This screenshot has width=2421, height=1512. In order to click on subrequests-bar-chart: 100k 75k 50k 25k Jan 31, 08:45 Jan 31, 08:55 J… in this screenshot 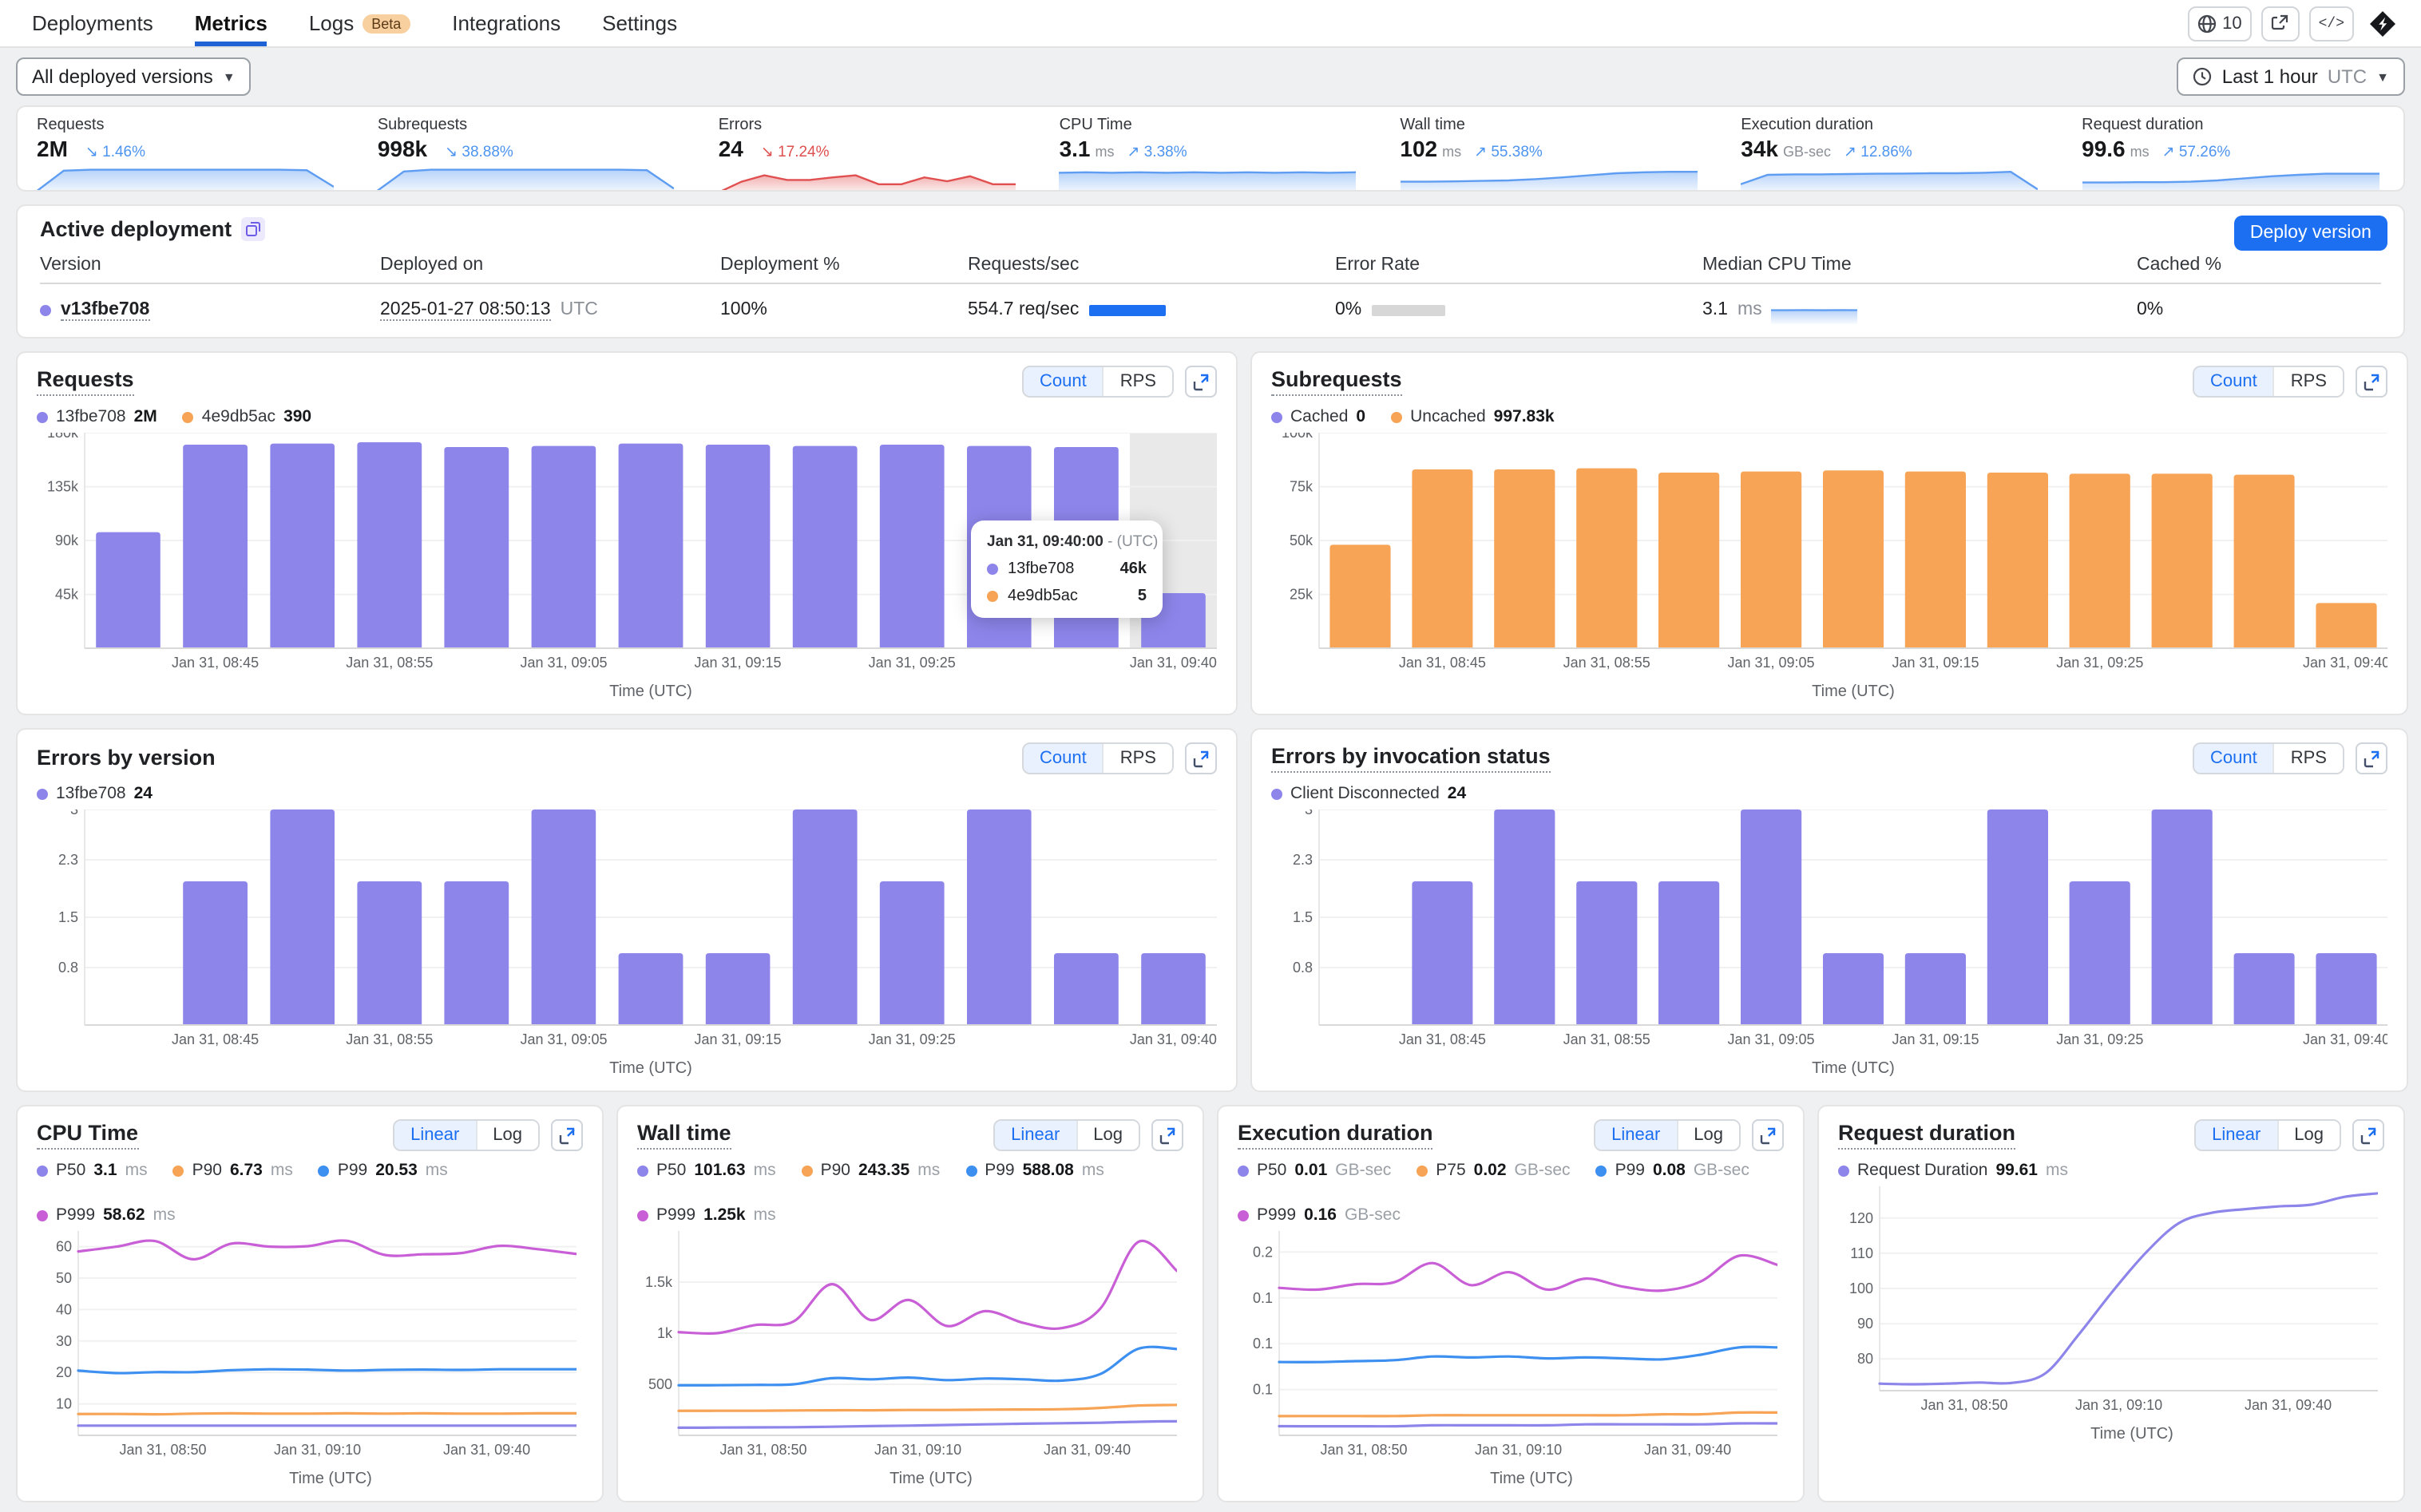, I will do `click(1830, 549)`.